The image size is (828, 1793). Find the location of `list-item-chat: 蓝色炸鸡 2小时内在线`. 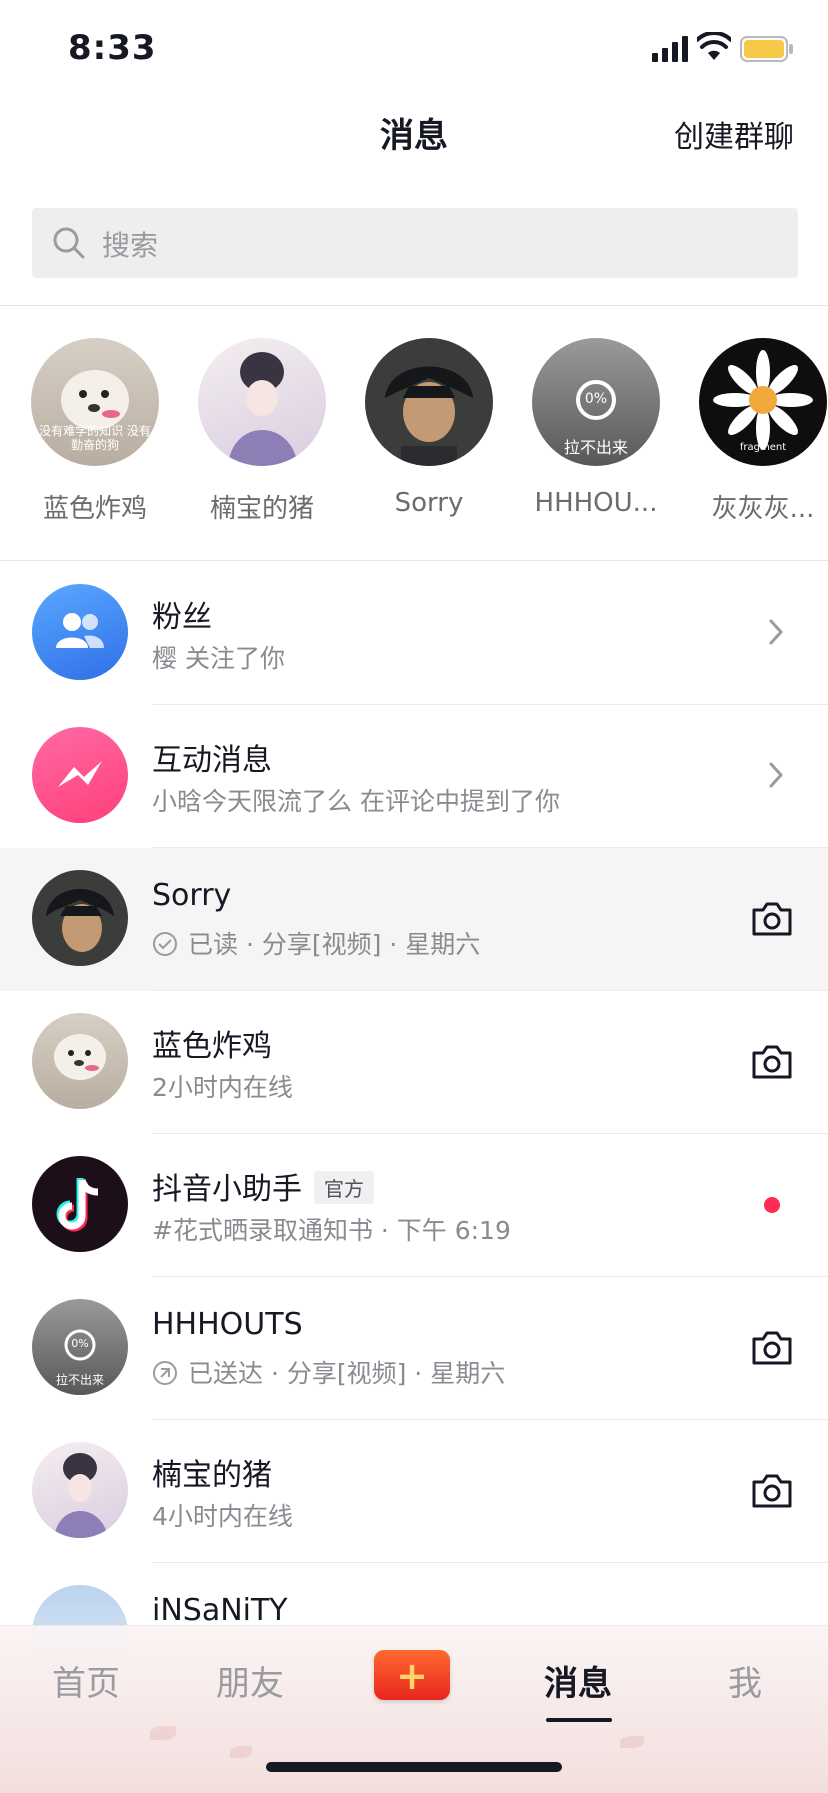

list-item-chat: 蓝色炸鸡 2小时内在线 is located at coordinates (414, 1062).